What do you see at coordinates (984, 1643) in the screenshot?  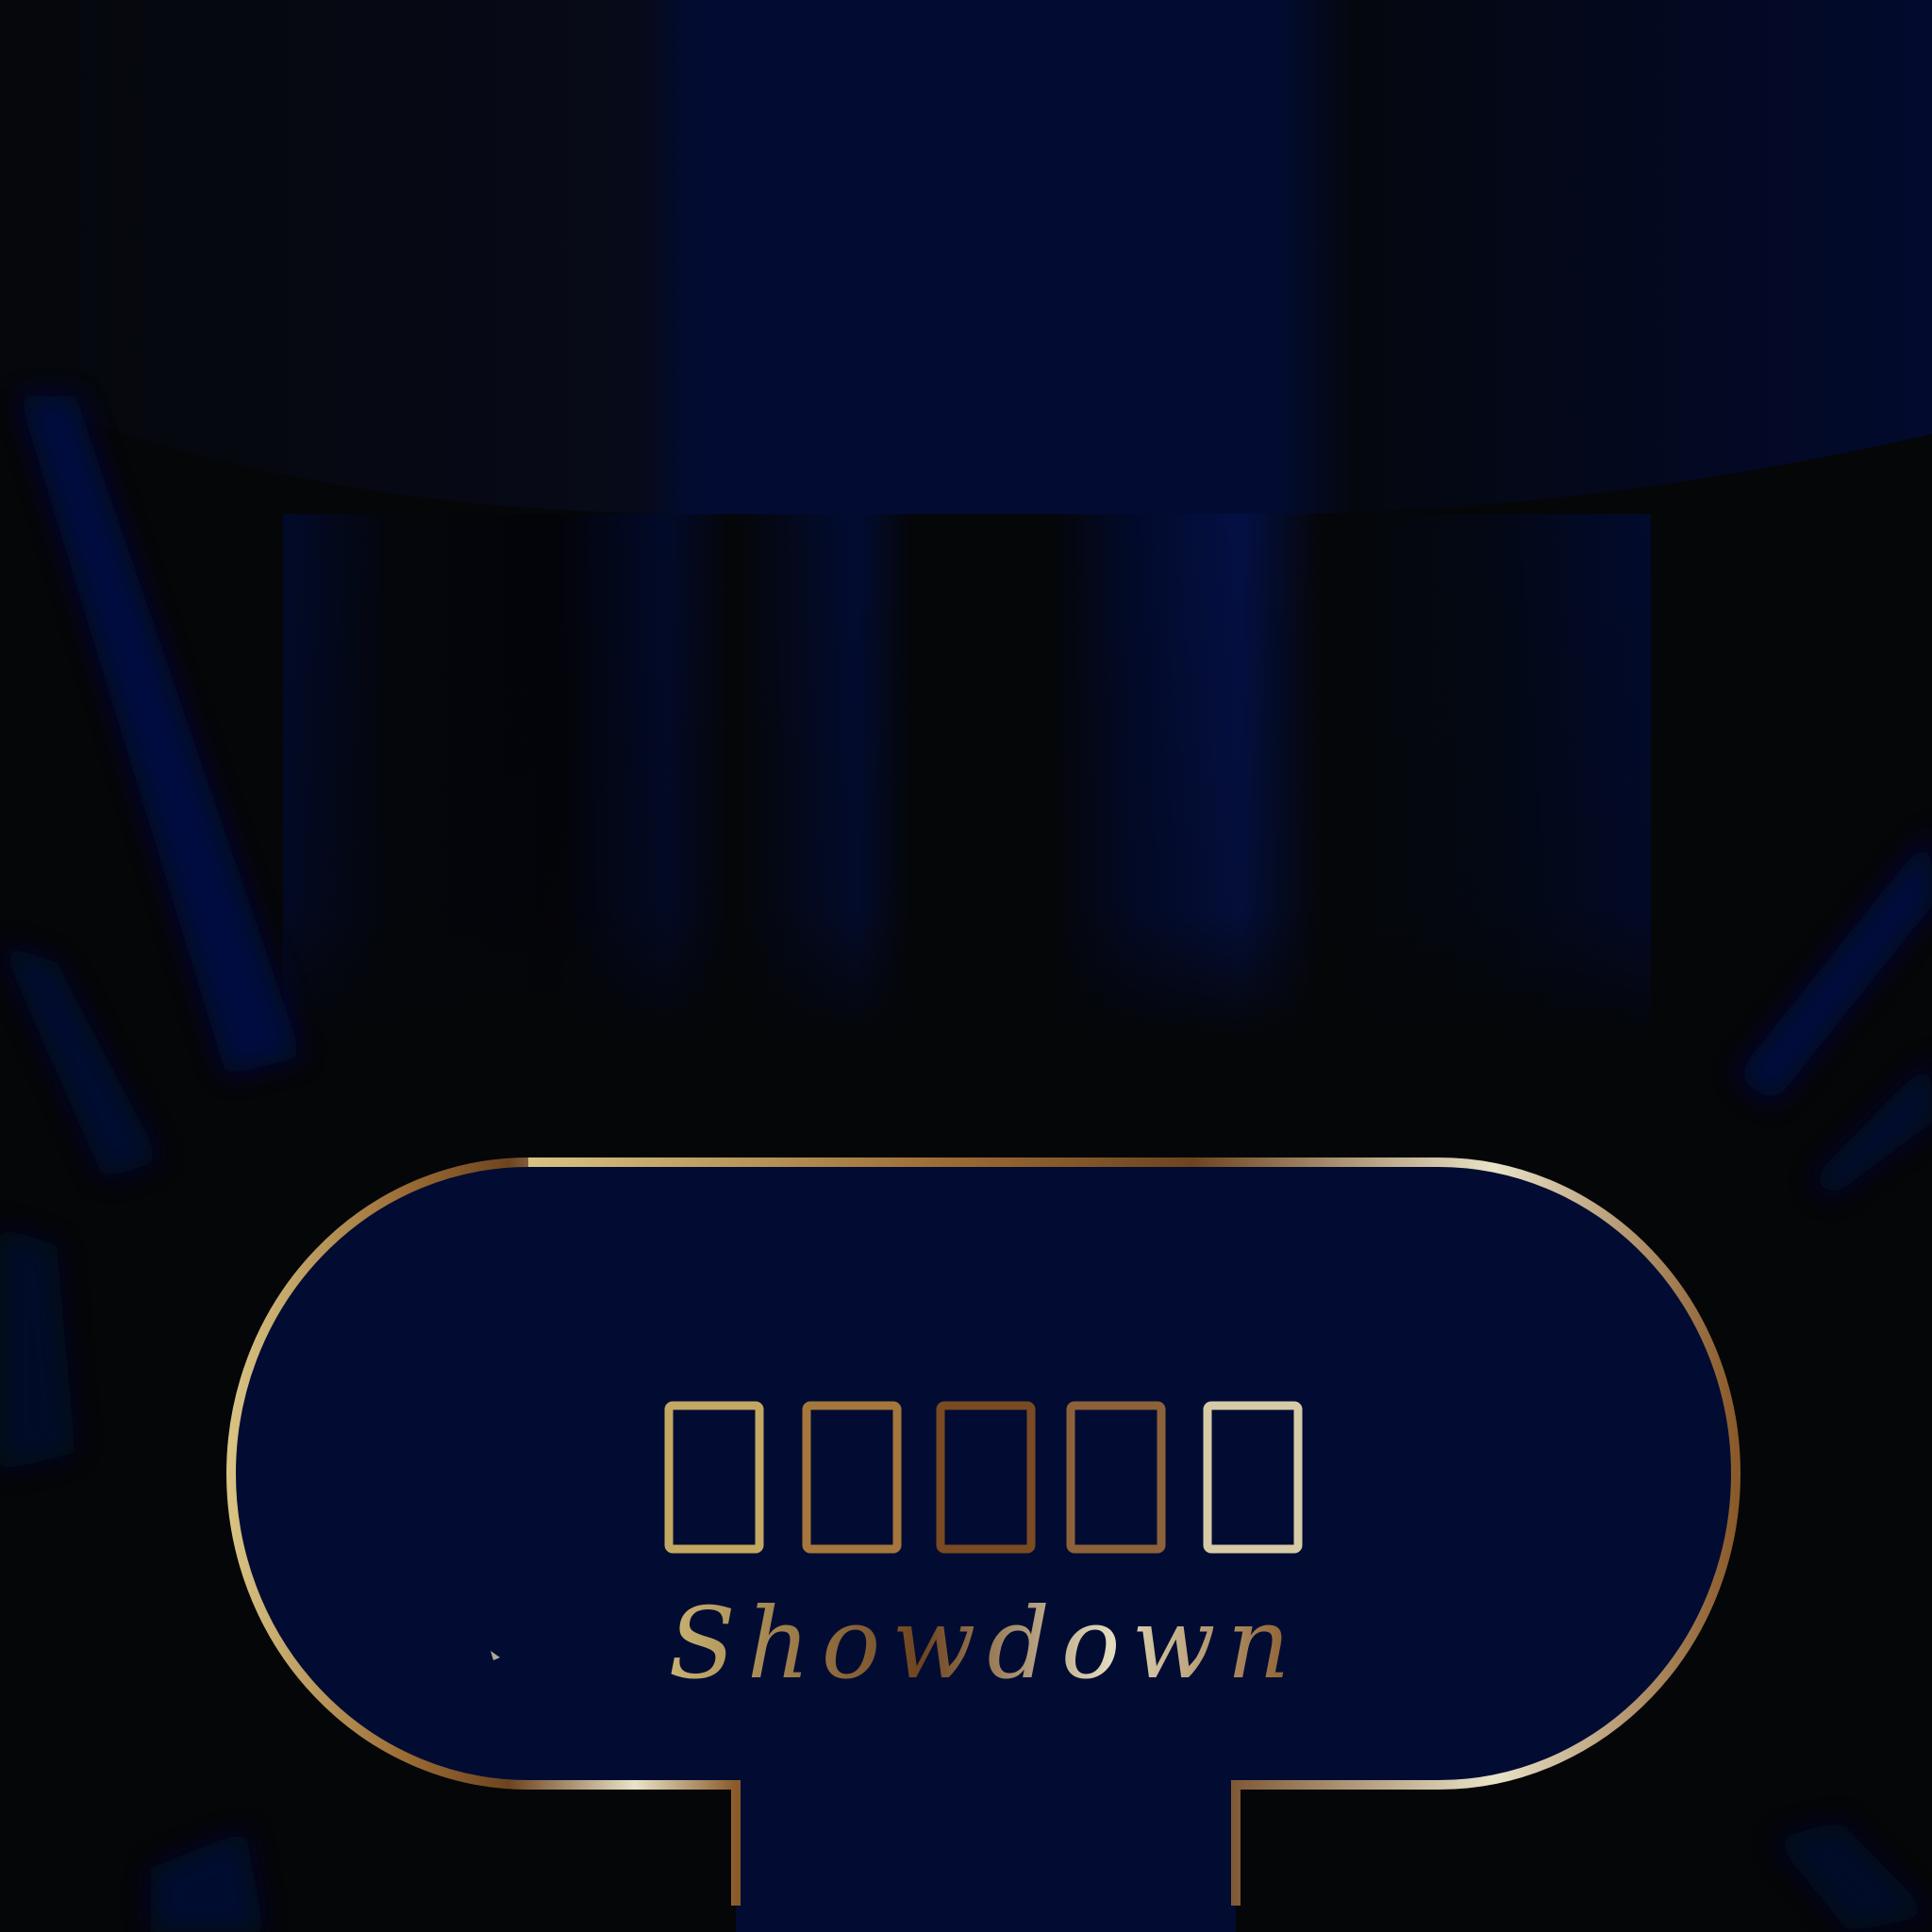 I see `subtitle-showdown: Showdown` at bounding box center [984, 1643].